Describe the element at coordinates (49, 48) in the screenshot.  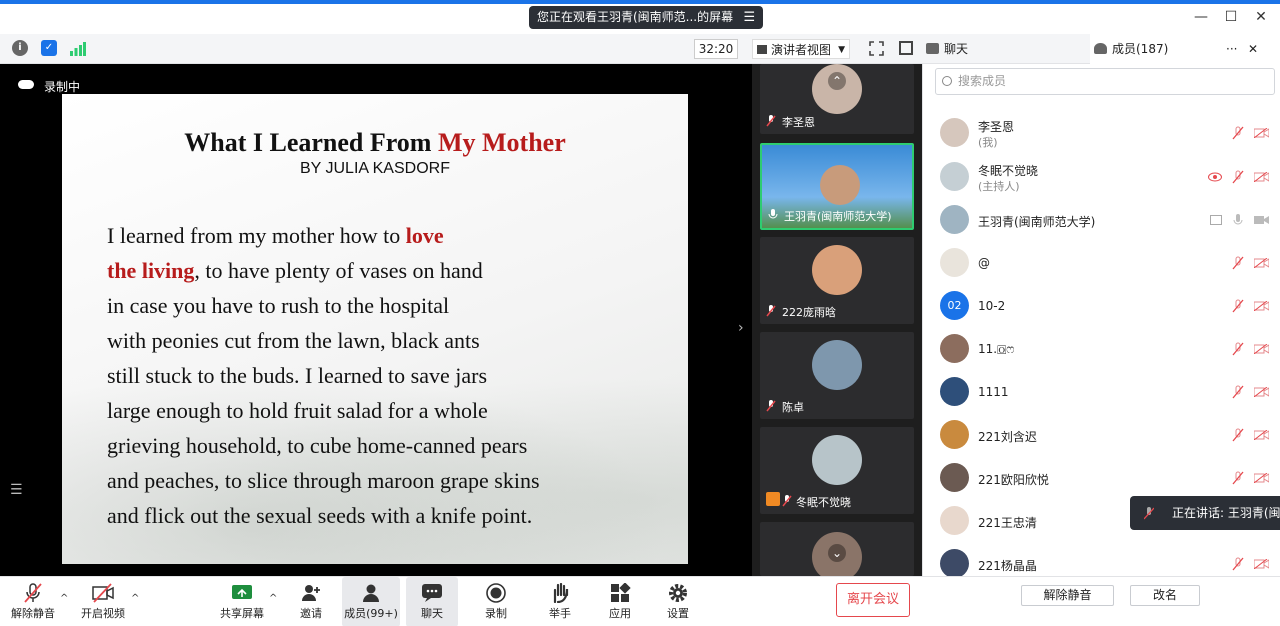
I see `shield-icon: ✓` at that location.